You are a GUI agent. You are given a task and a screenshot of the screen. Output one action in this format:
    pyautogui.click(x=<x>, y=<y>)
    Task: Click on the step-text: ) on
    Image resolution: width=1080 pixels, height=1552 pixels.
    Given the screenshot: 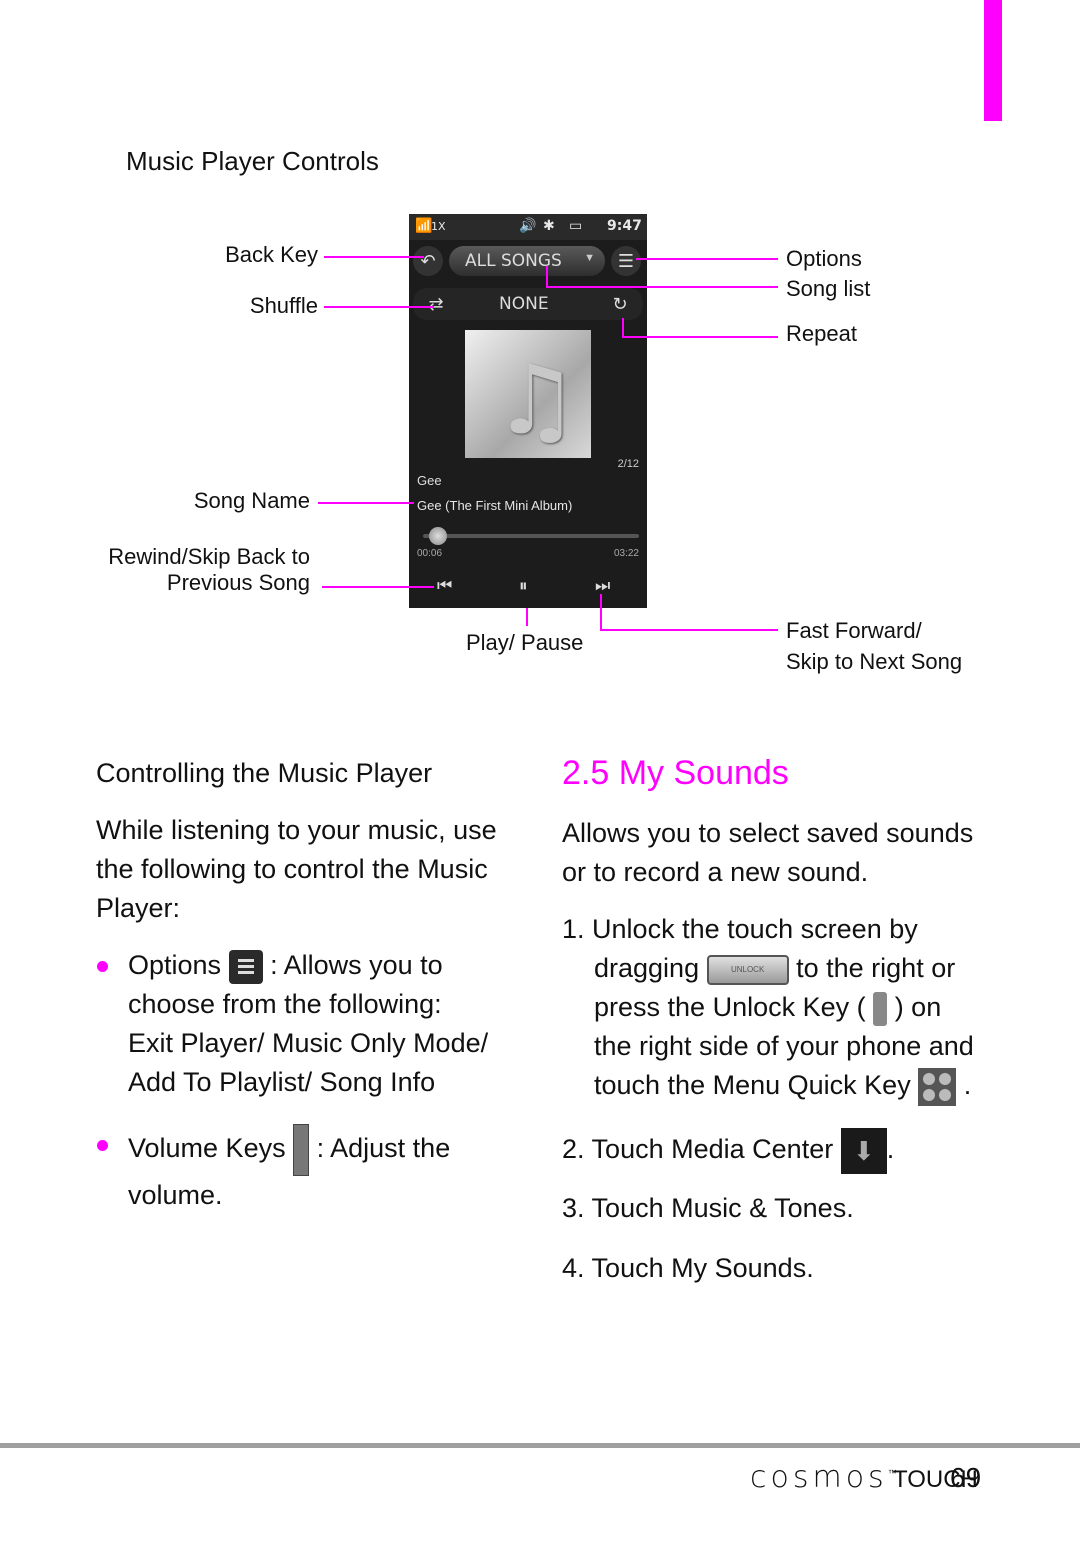 What is the action you would take?
    pyautogui.click(x=918, y=1007)
    